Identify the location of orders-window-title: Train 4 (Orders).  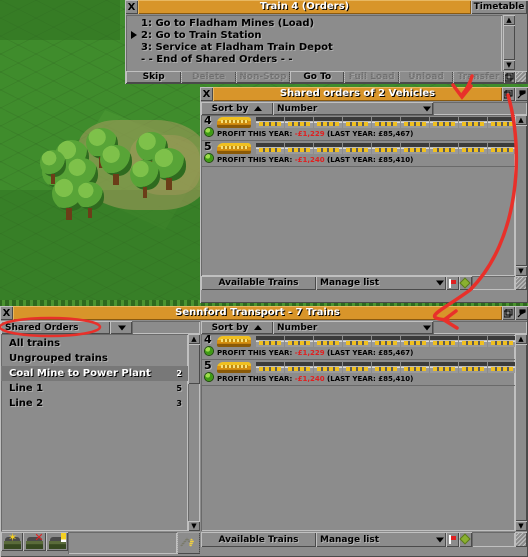
(304, 7).